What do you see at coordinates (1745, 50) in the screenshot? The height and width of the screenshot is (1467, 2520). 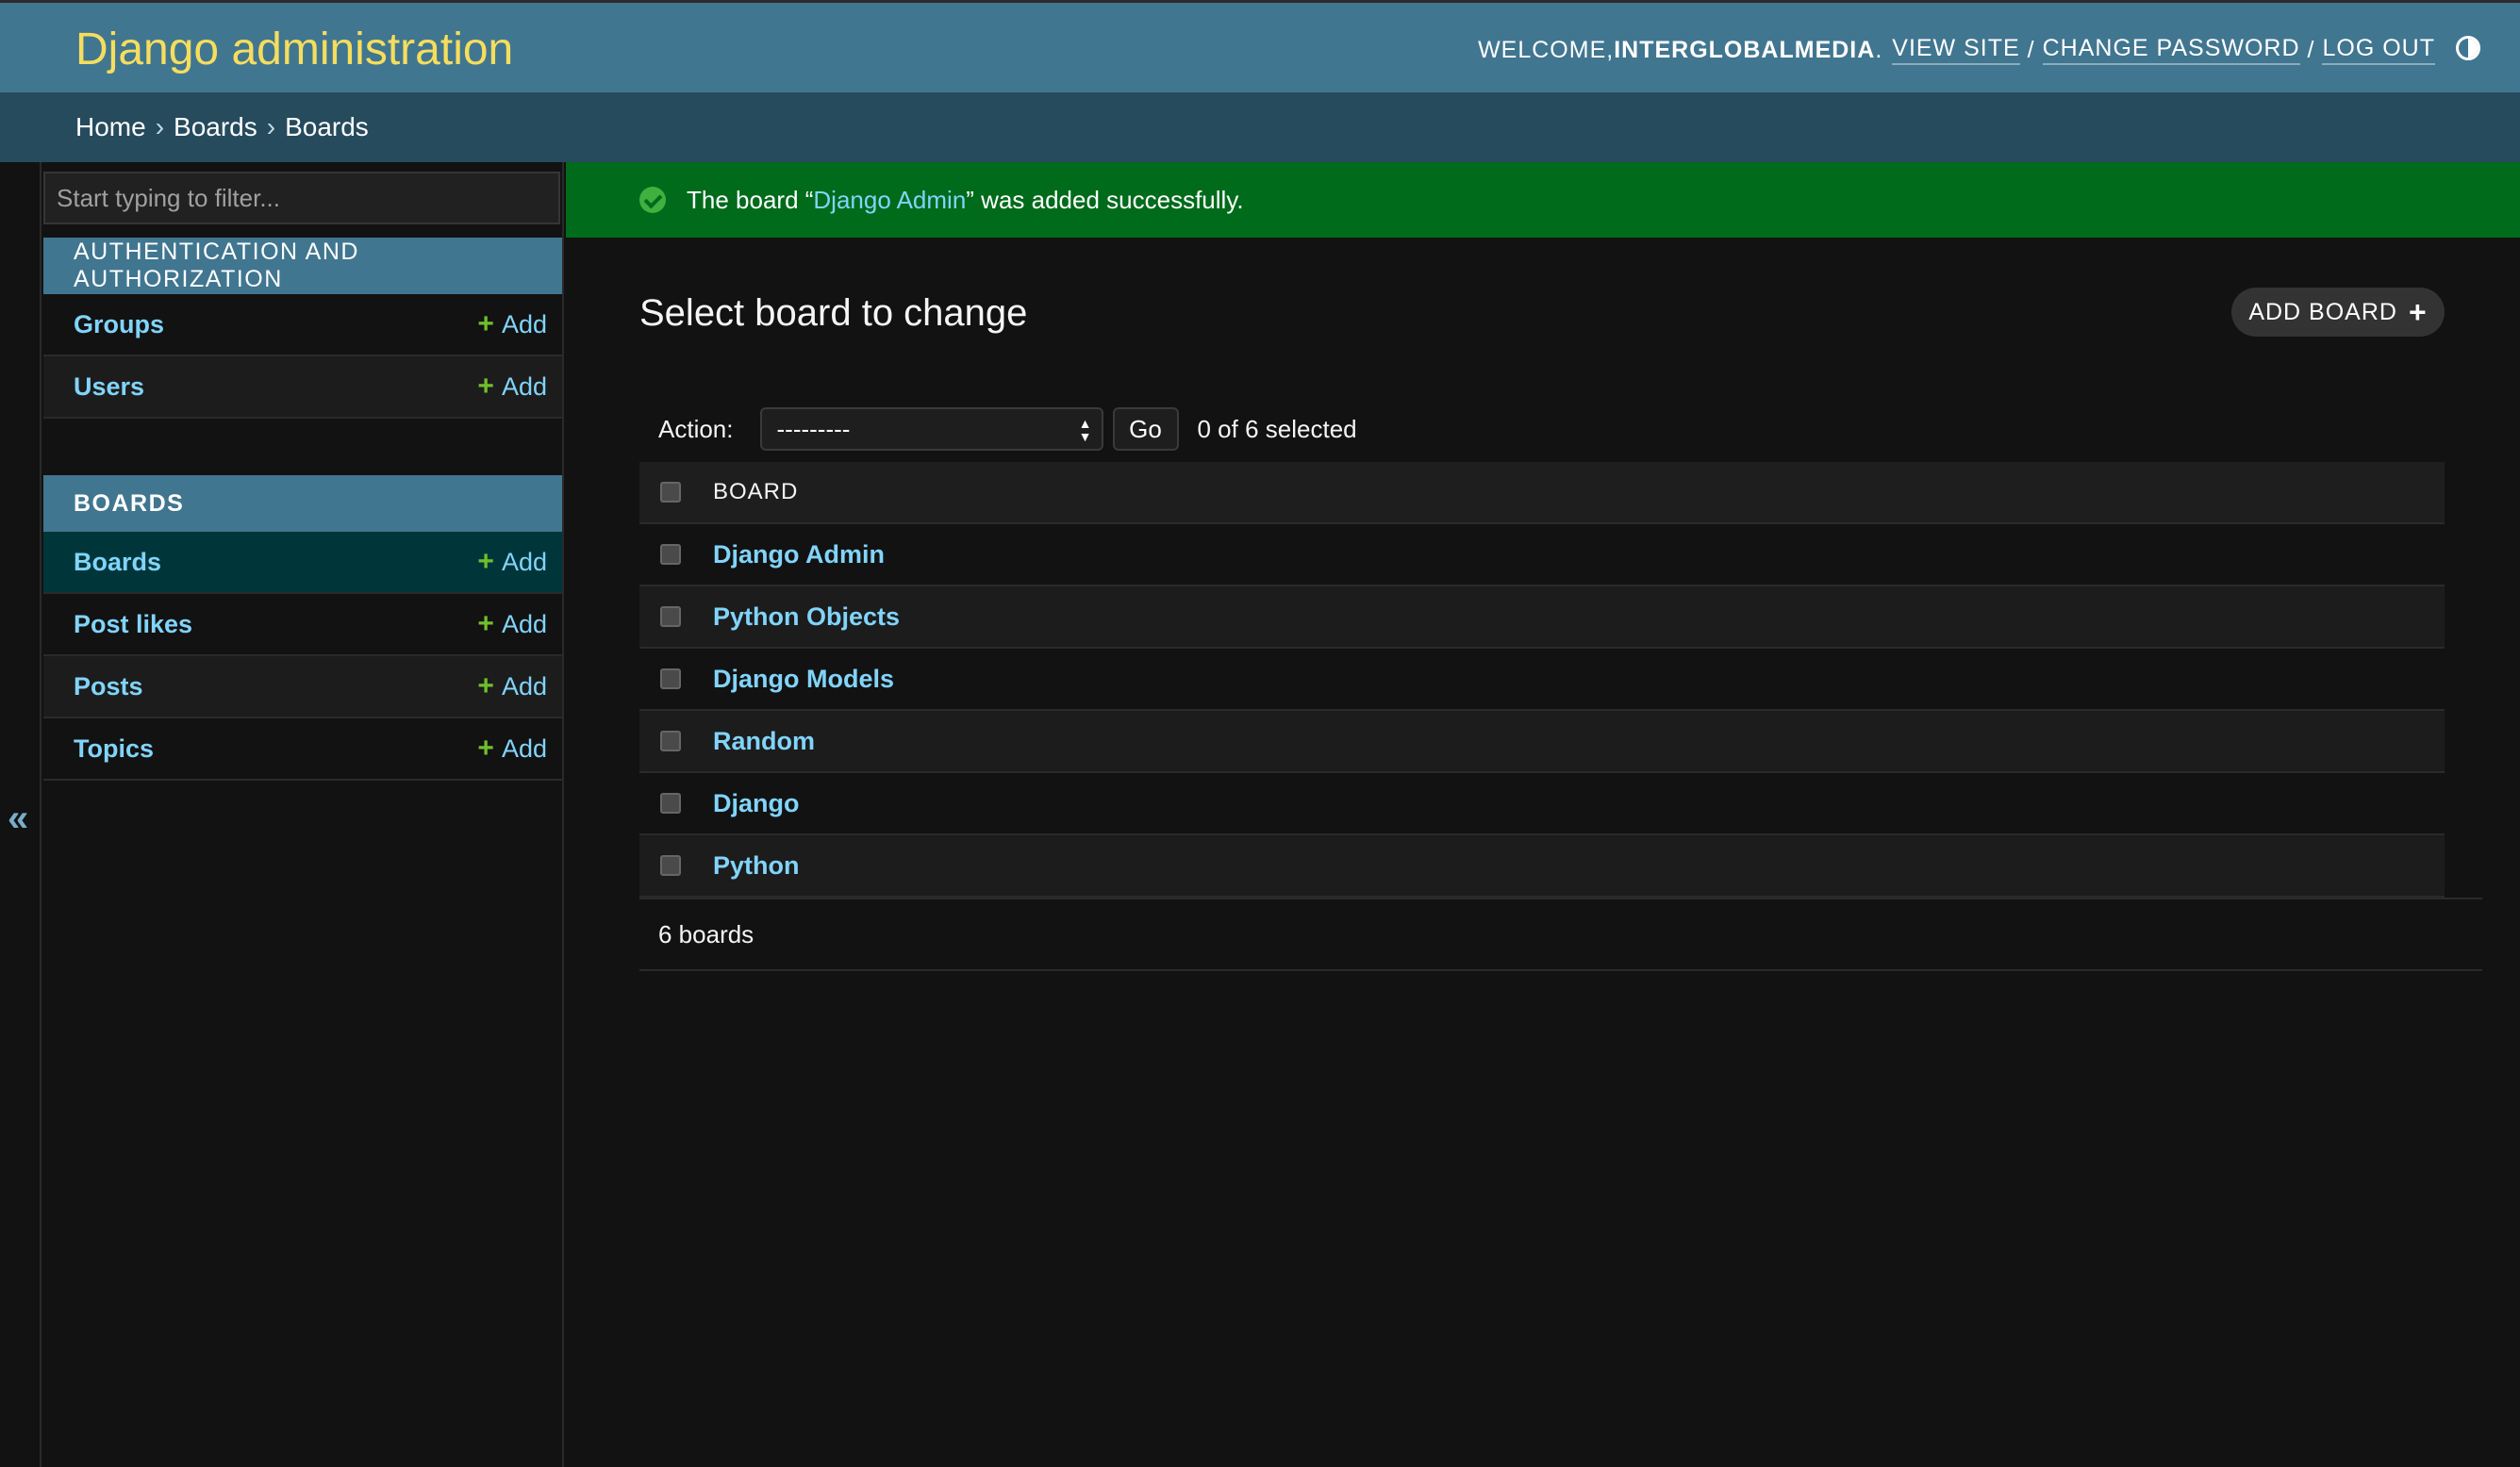 I see `username: INTERGLOBALMEDIA` at bounding box center [1745, 50].